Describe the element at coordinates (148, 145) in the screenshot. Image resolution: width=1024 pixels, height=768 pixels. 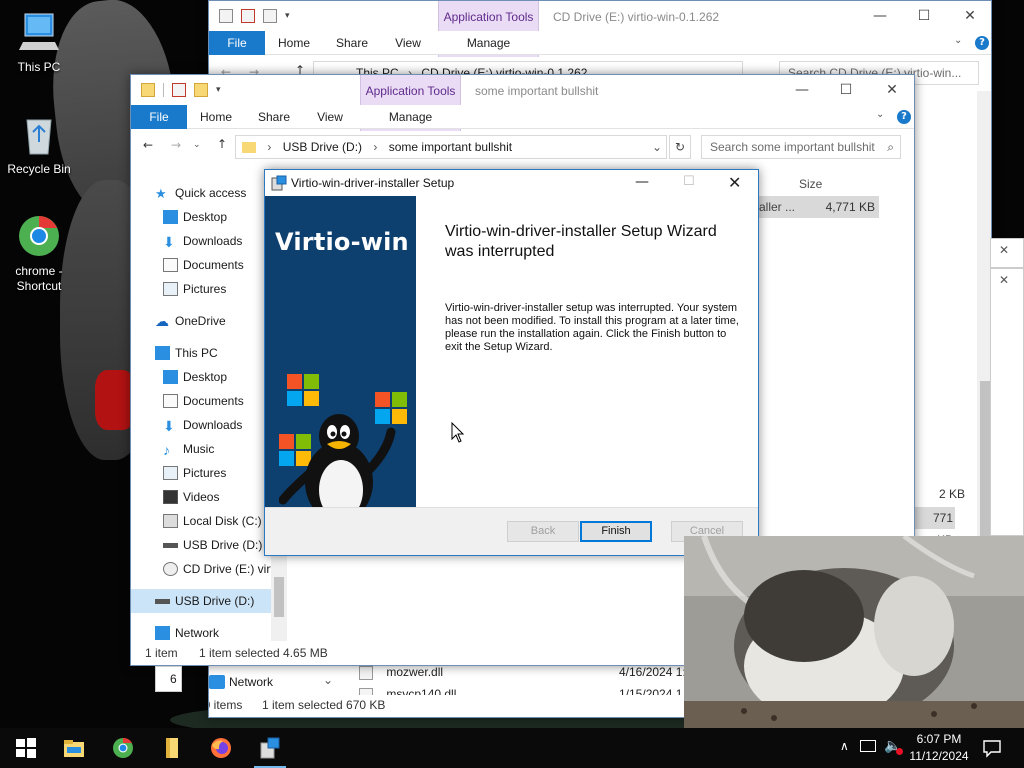
I see `back-arrow-icon: ←` at that location.